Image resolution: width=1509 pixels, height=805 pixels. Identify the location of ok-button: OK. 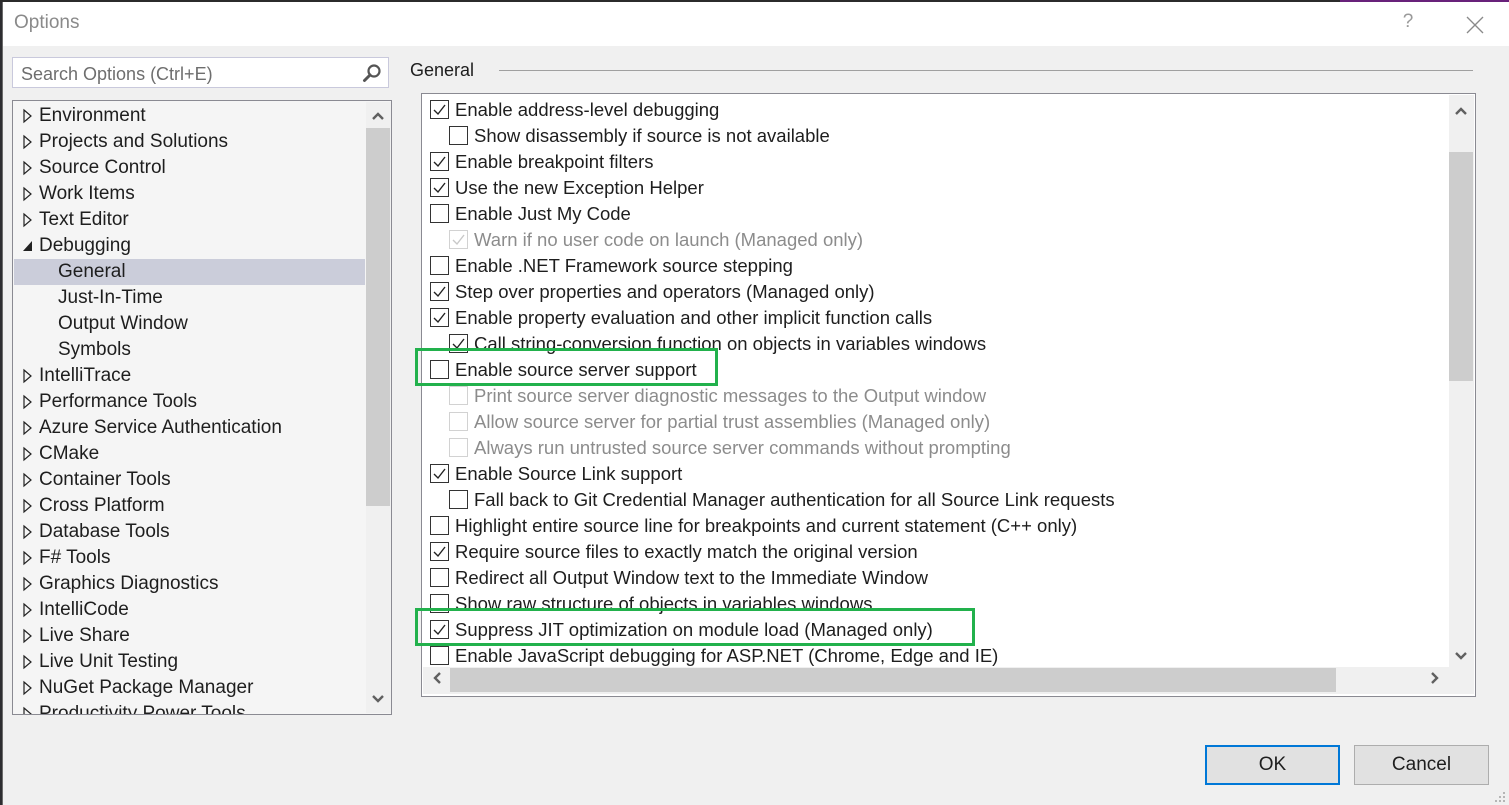
(1272, 765).